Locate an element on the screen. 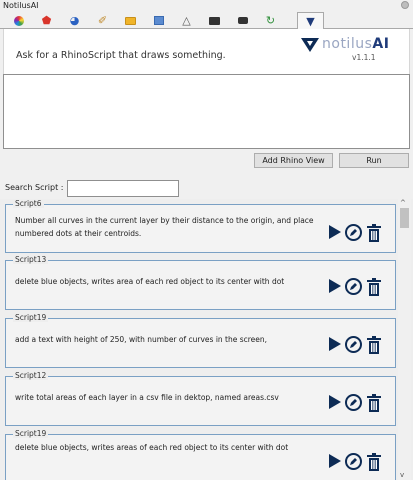 This screenshot has height=480, width=413. scroll-up-icon: ^ is located at coordinates (403, 203).